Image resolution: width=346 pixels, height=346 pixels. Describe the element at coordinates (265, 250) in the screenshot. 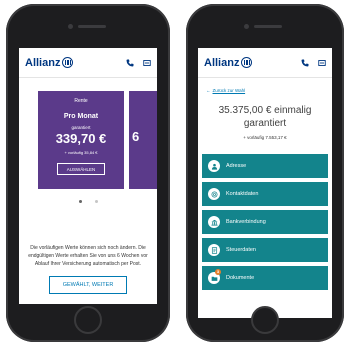

I see `menu-item-steuerdaten: Steuerdaten` at that location.